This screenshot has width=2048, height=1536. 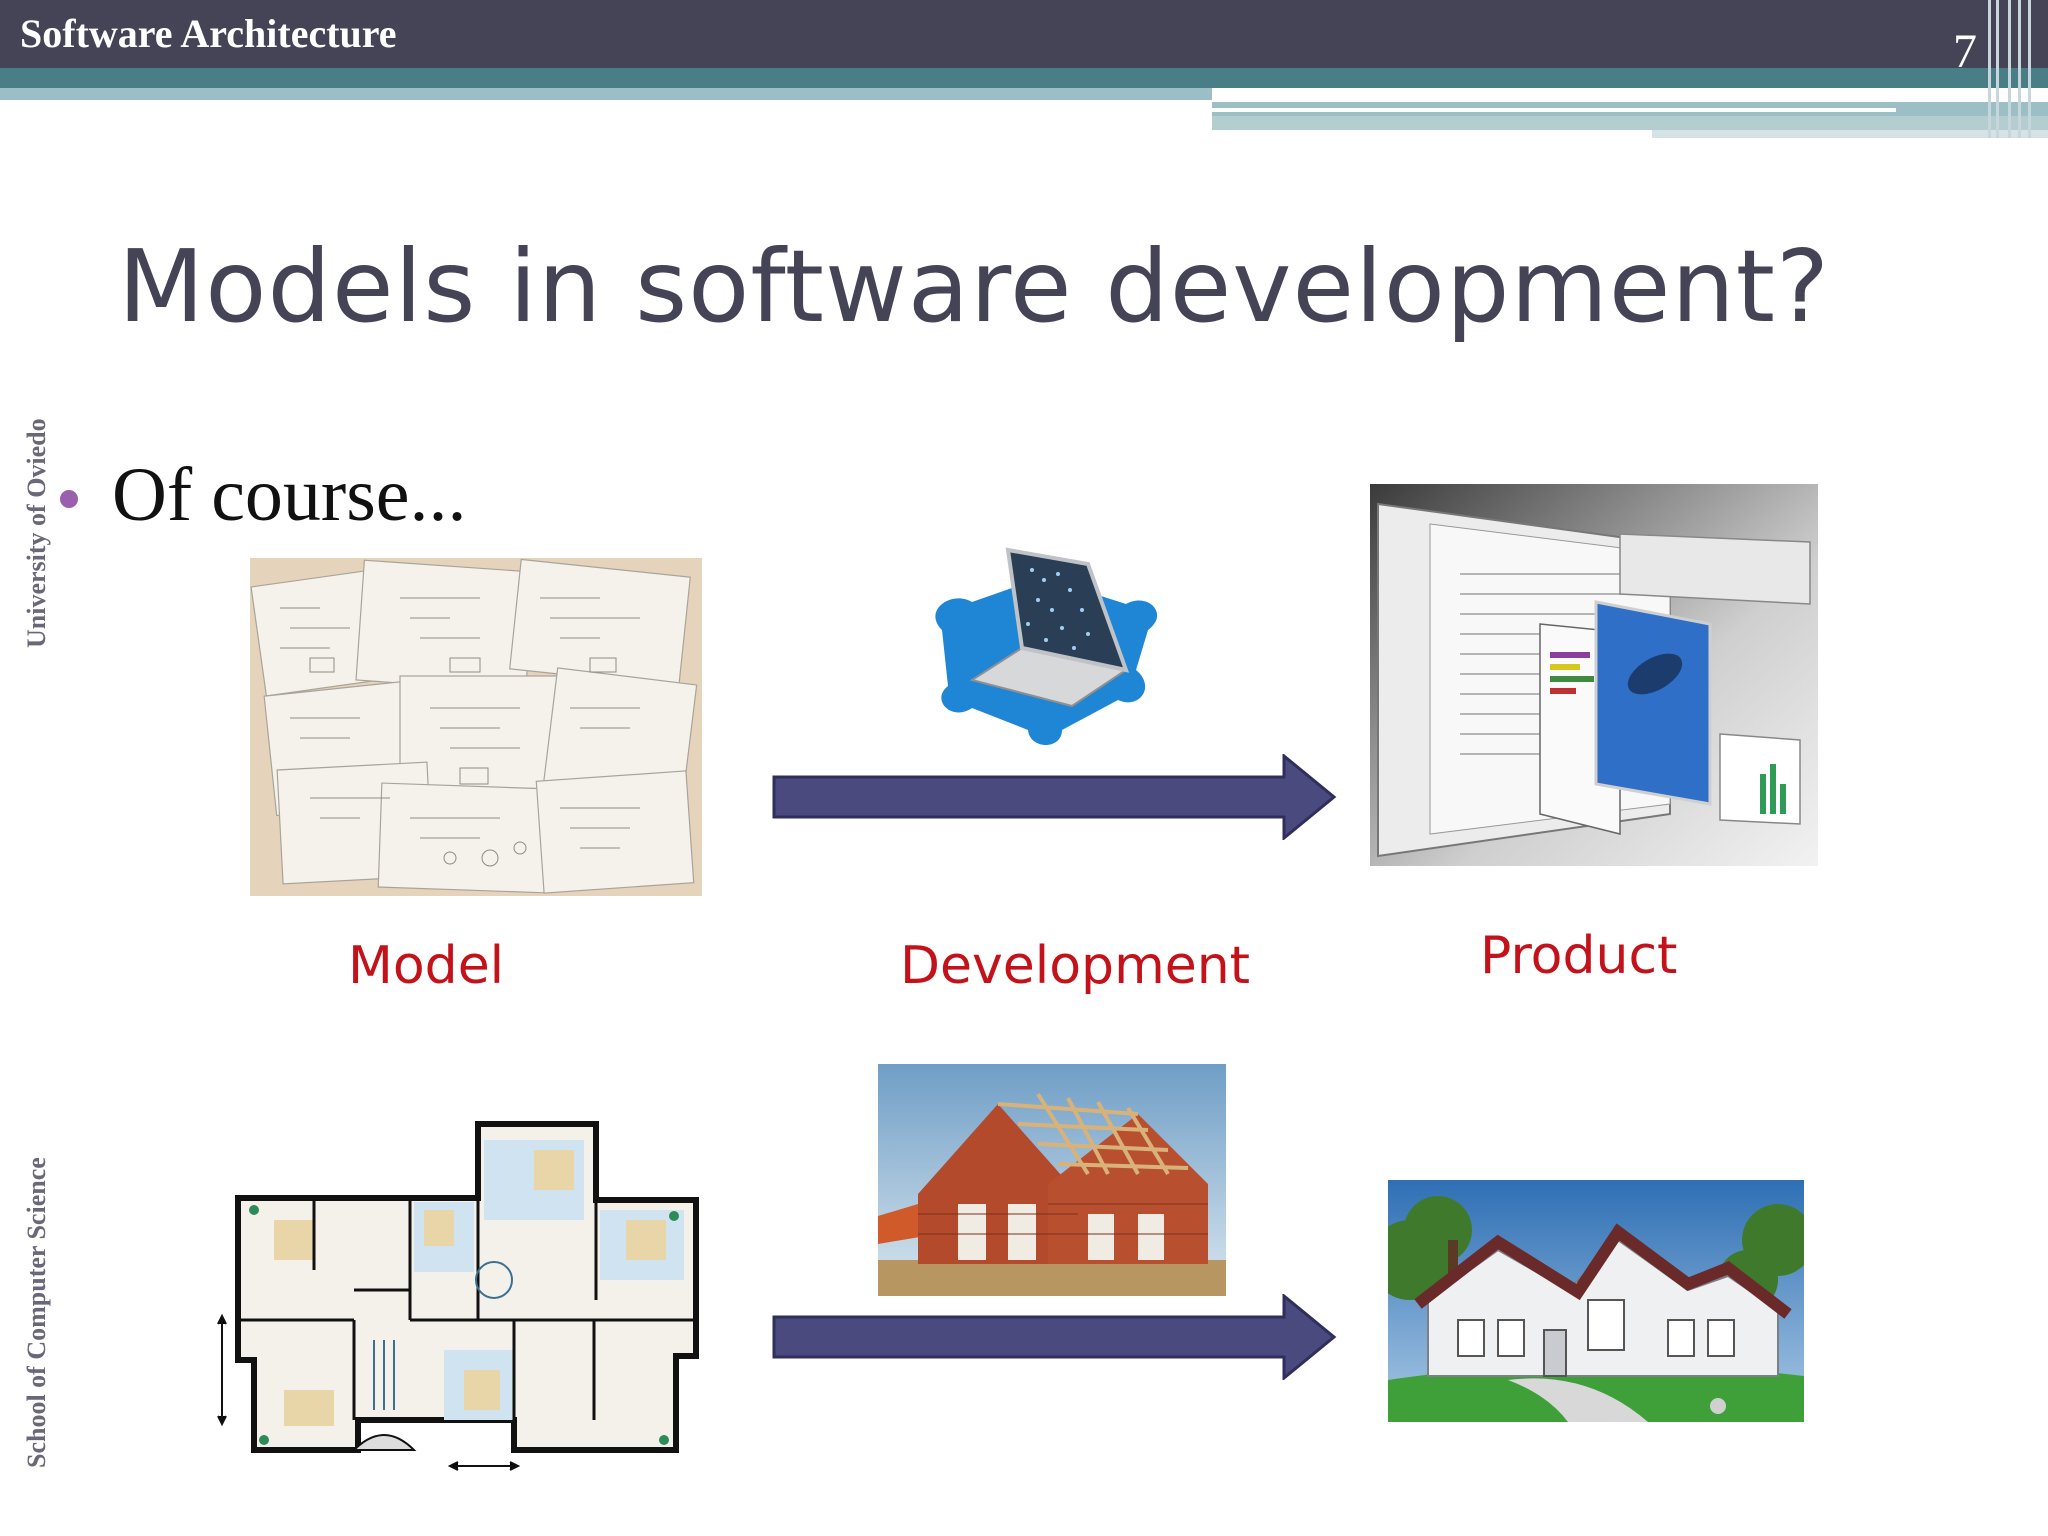 I want to click on caption-development: Development, so click(x=1075, y=966).